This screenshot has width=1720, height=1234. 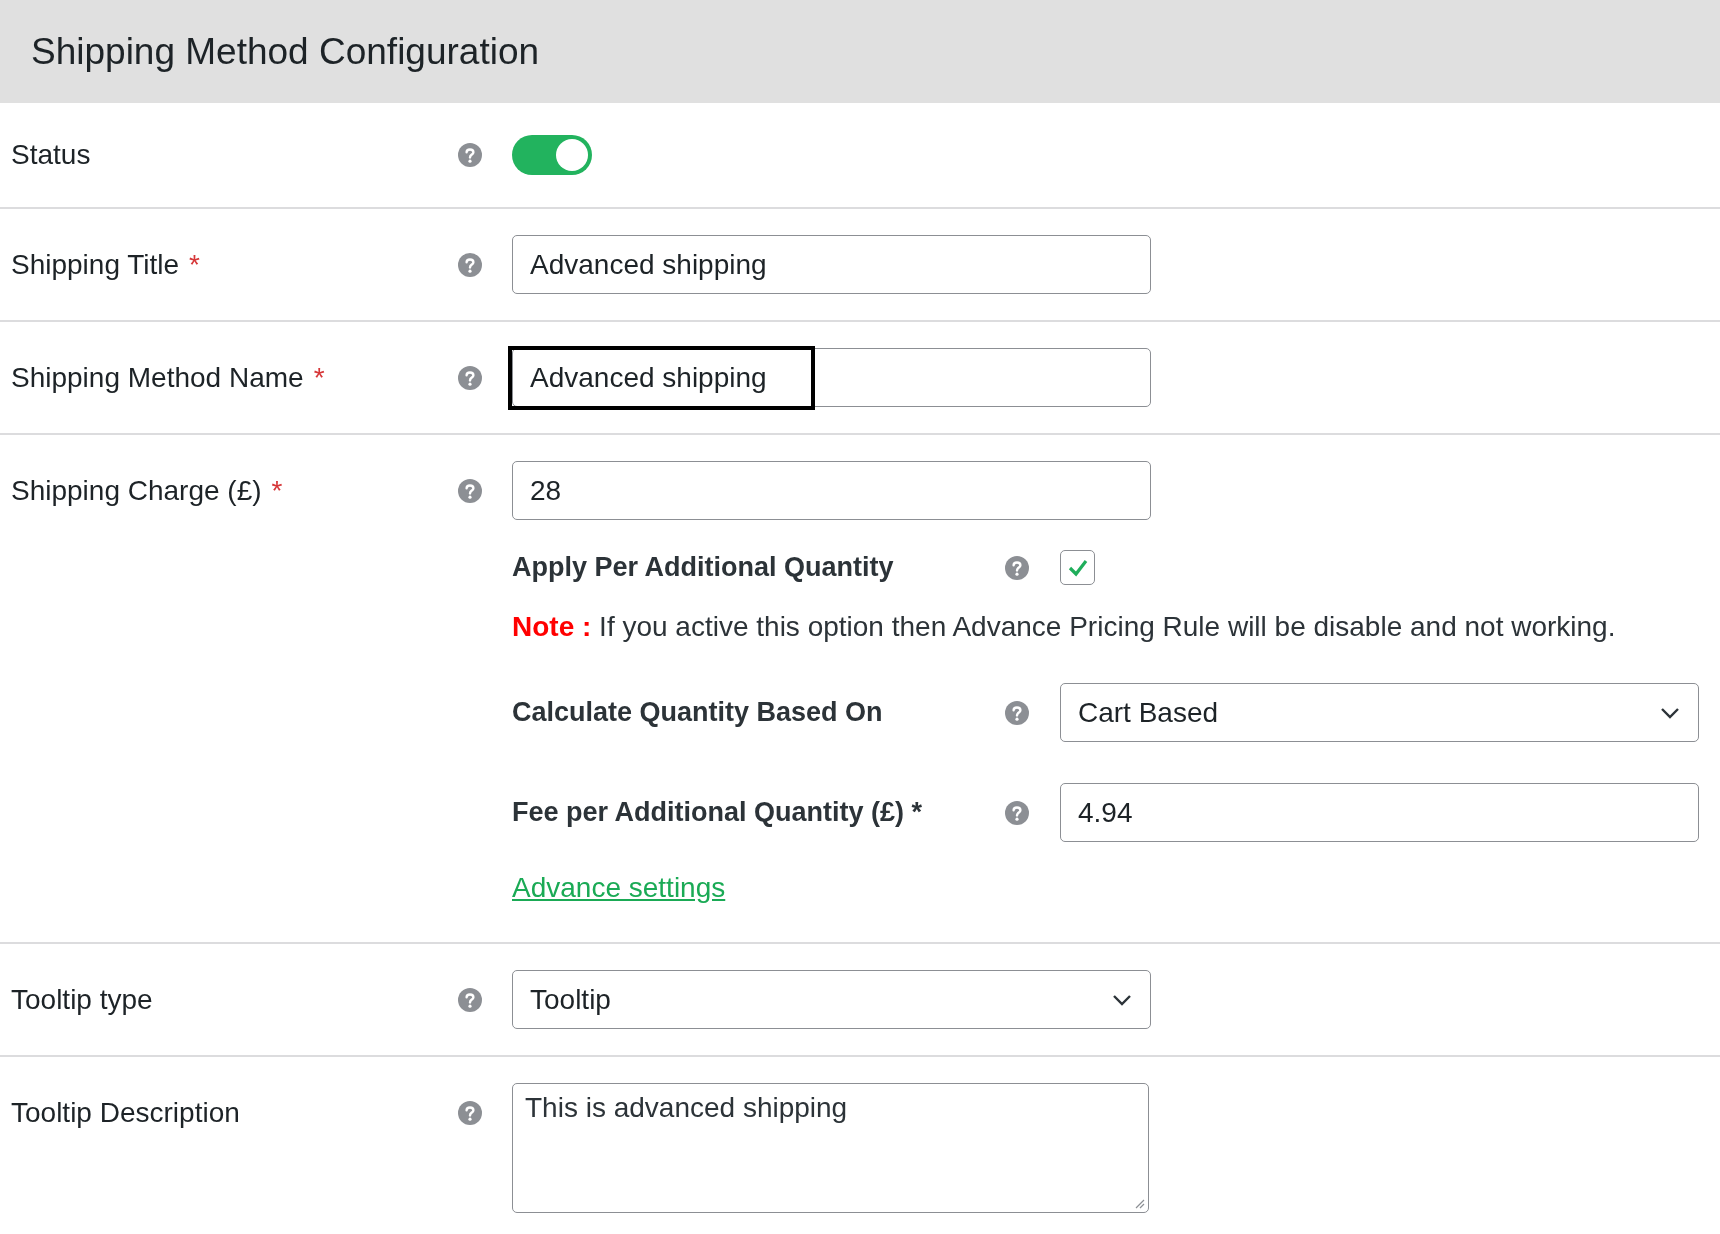 What do you see at coordinates (552, 155) in the screenshot?
I see `status-toggle` at bounding box center [552, 155].